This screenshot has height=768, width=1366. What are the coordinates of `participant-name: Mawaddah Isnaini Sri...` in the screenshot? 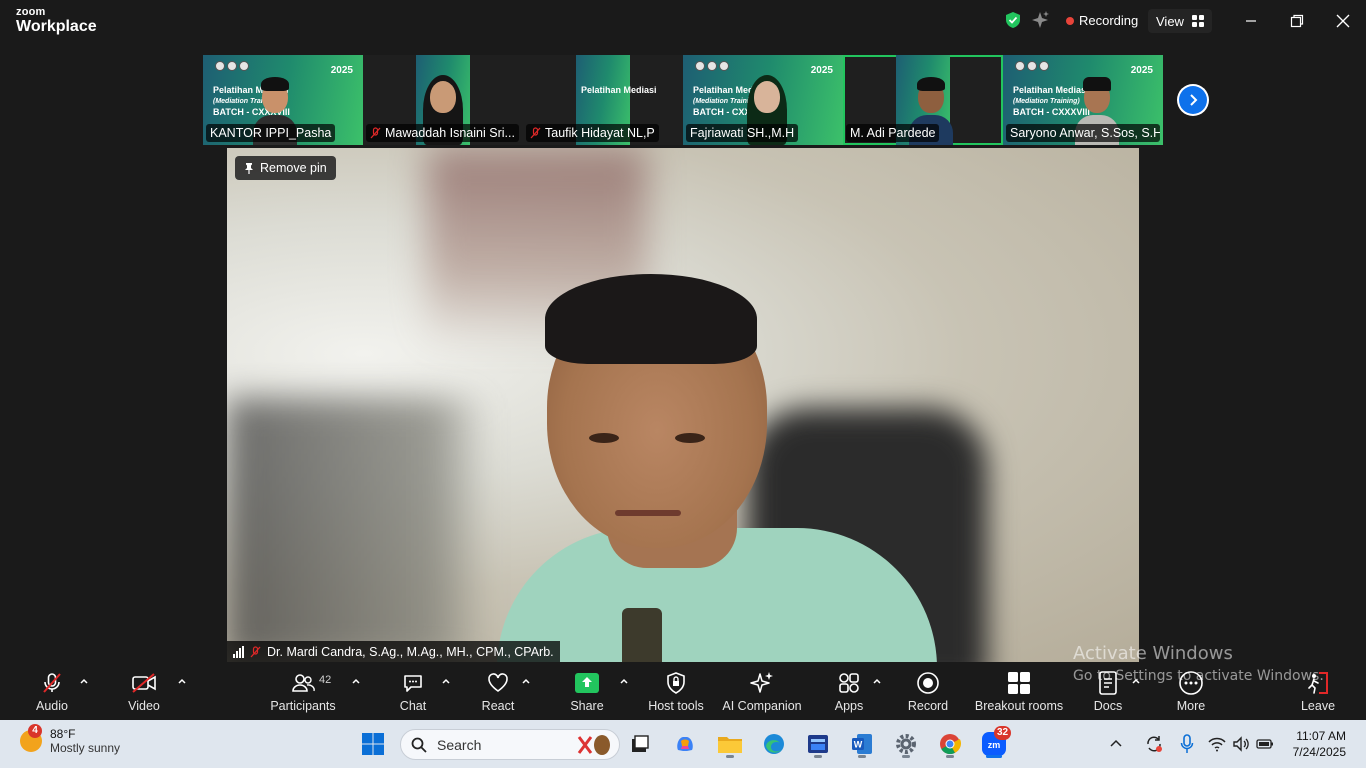 It's located at (450, 133).